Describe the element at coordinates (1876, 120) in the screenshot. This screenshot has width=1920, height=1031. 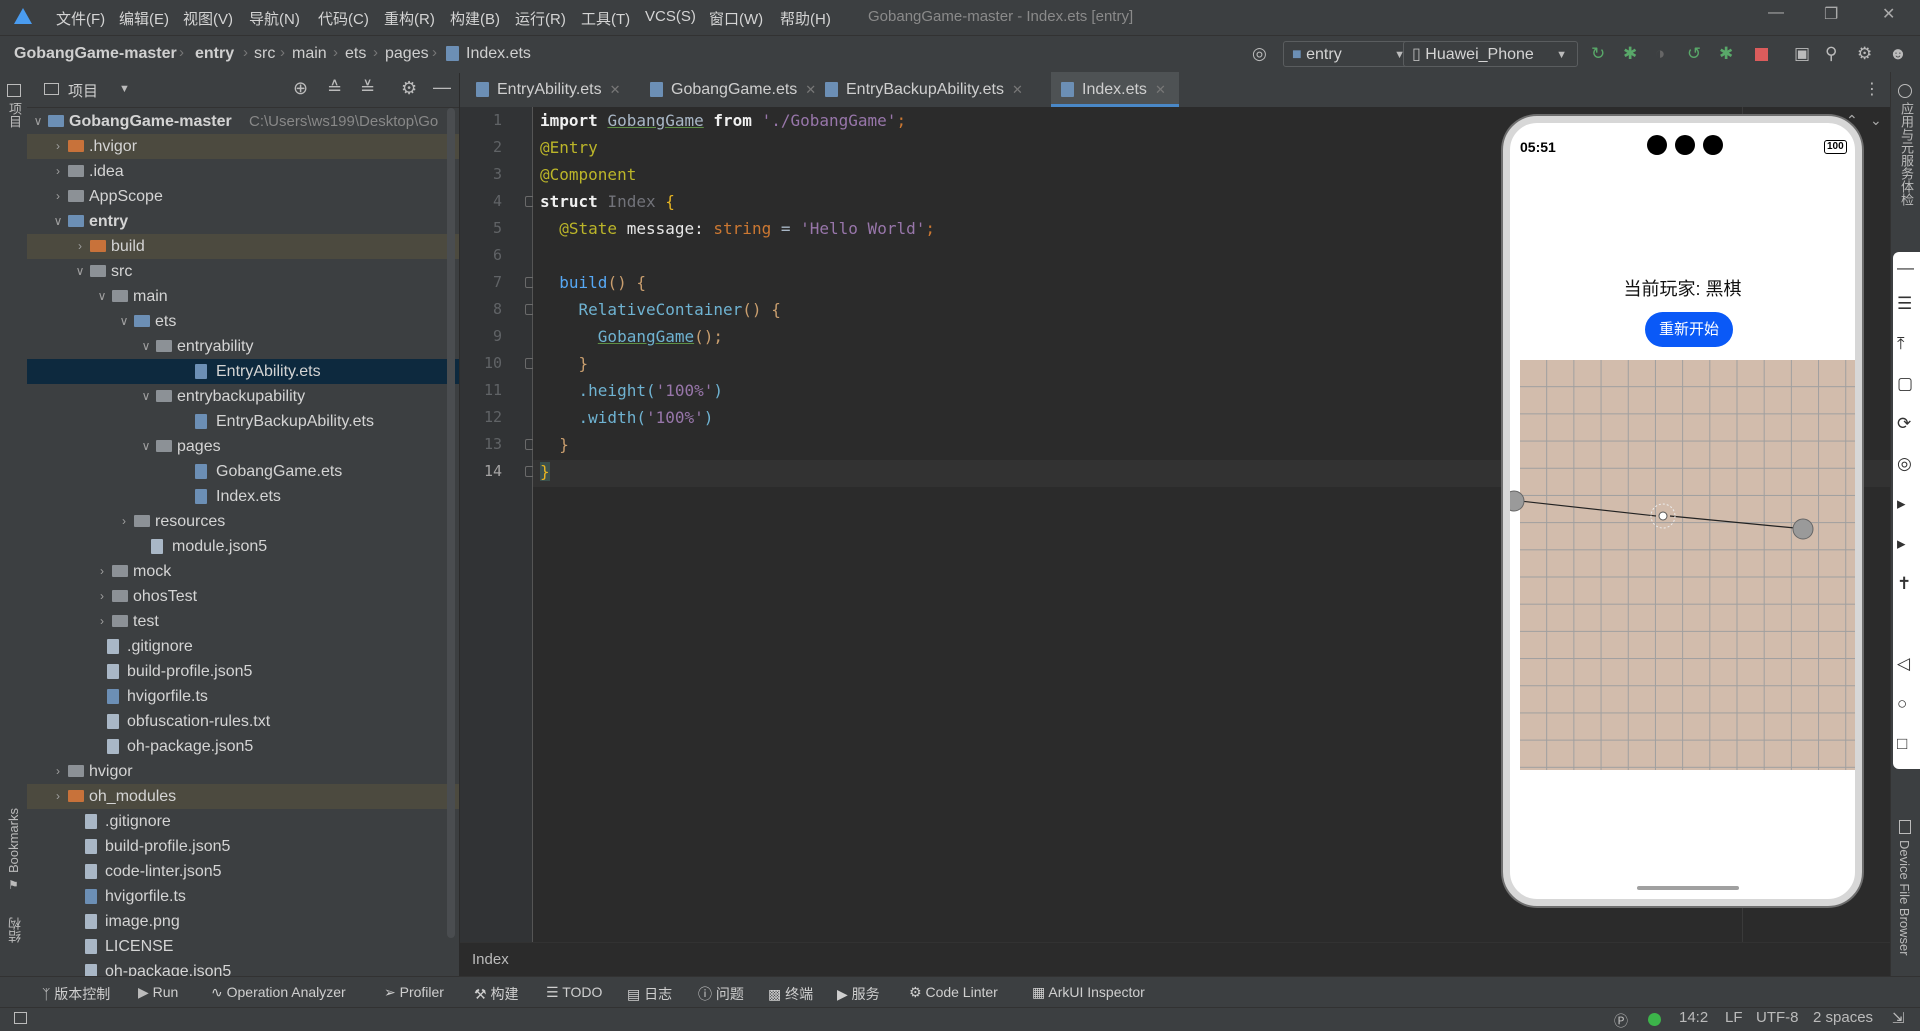
I see `chevron-down-icon: ⌄` at that location.